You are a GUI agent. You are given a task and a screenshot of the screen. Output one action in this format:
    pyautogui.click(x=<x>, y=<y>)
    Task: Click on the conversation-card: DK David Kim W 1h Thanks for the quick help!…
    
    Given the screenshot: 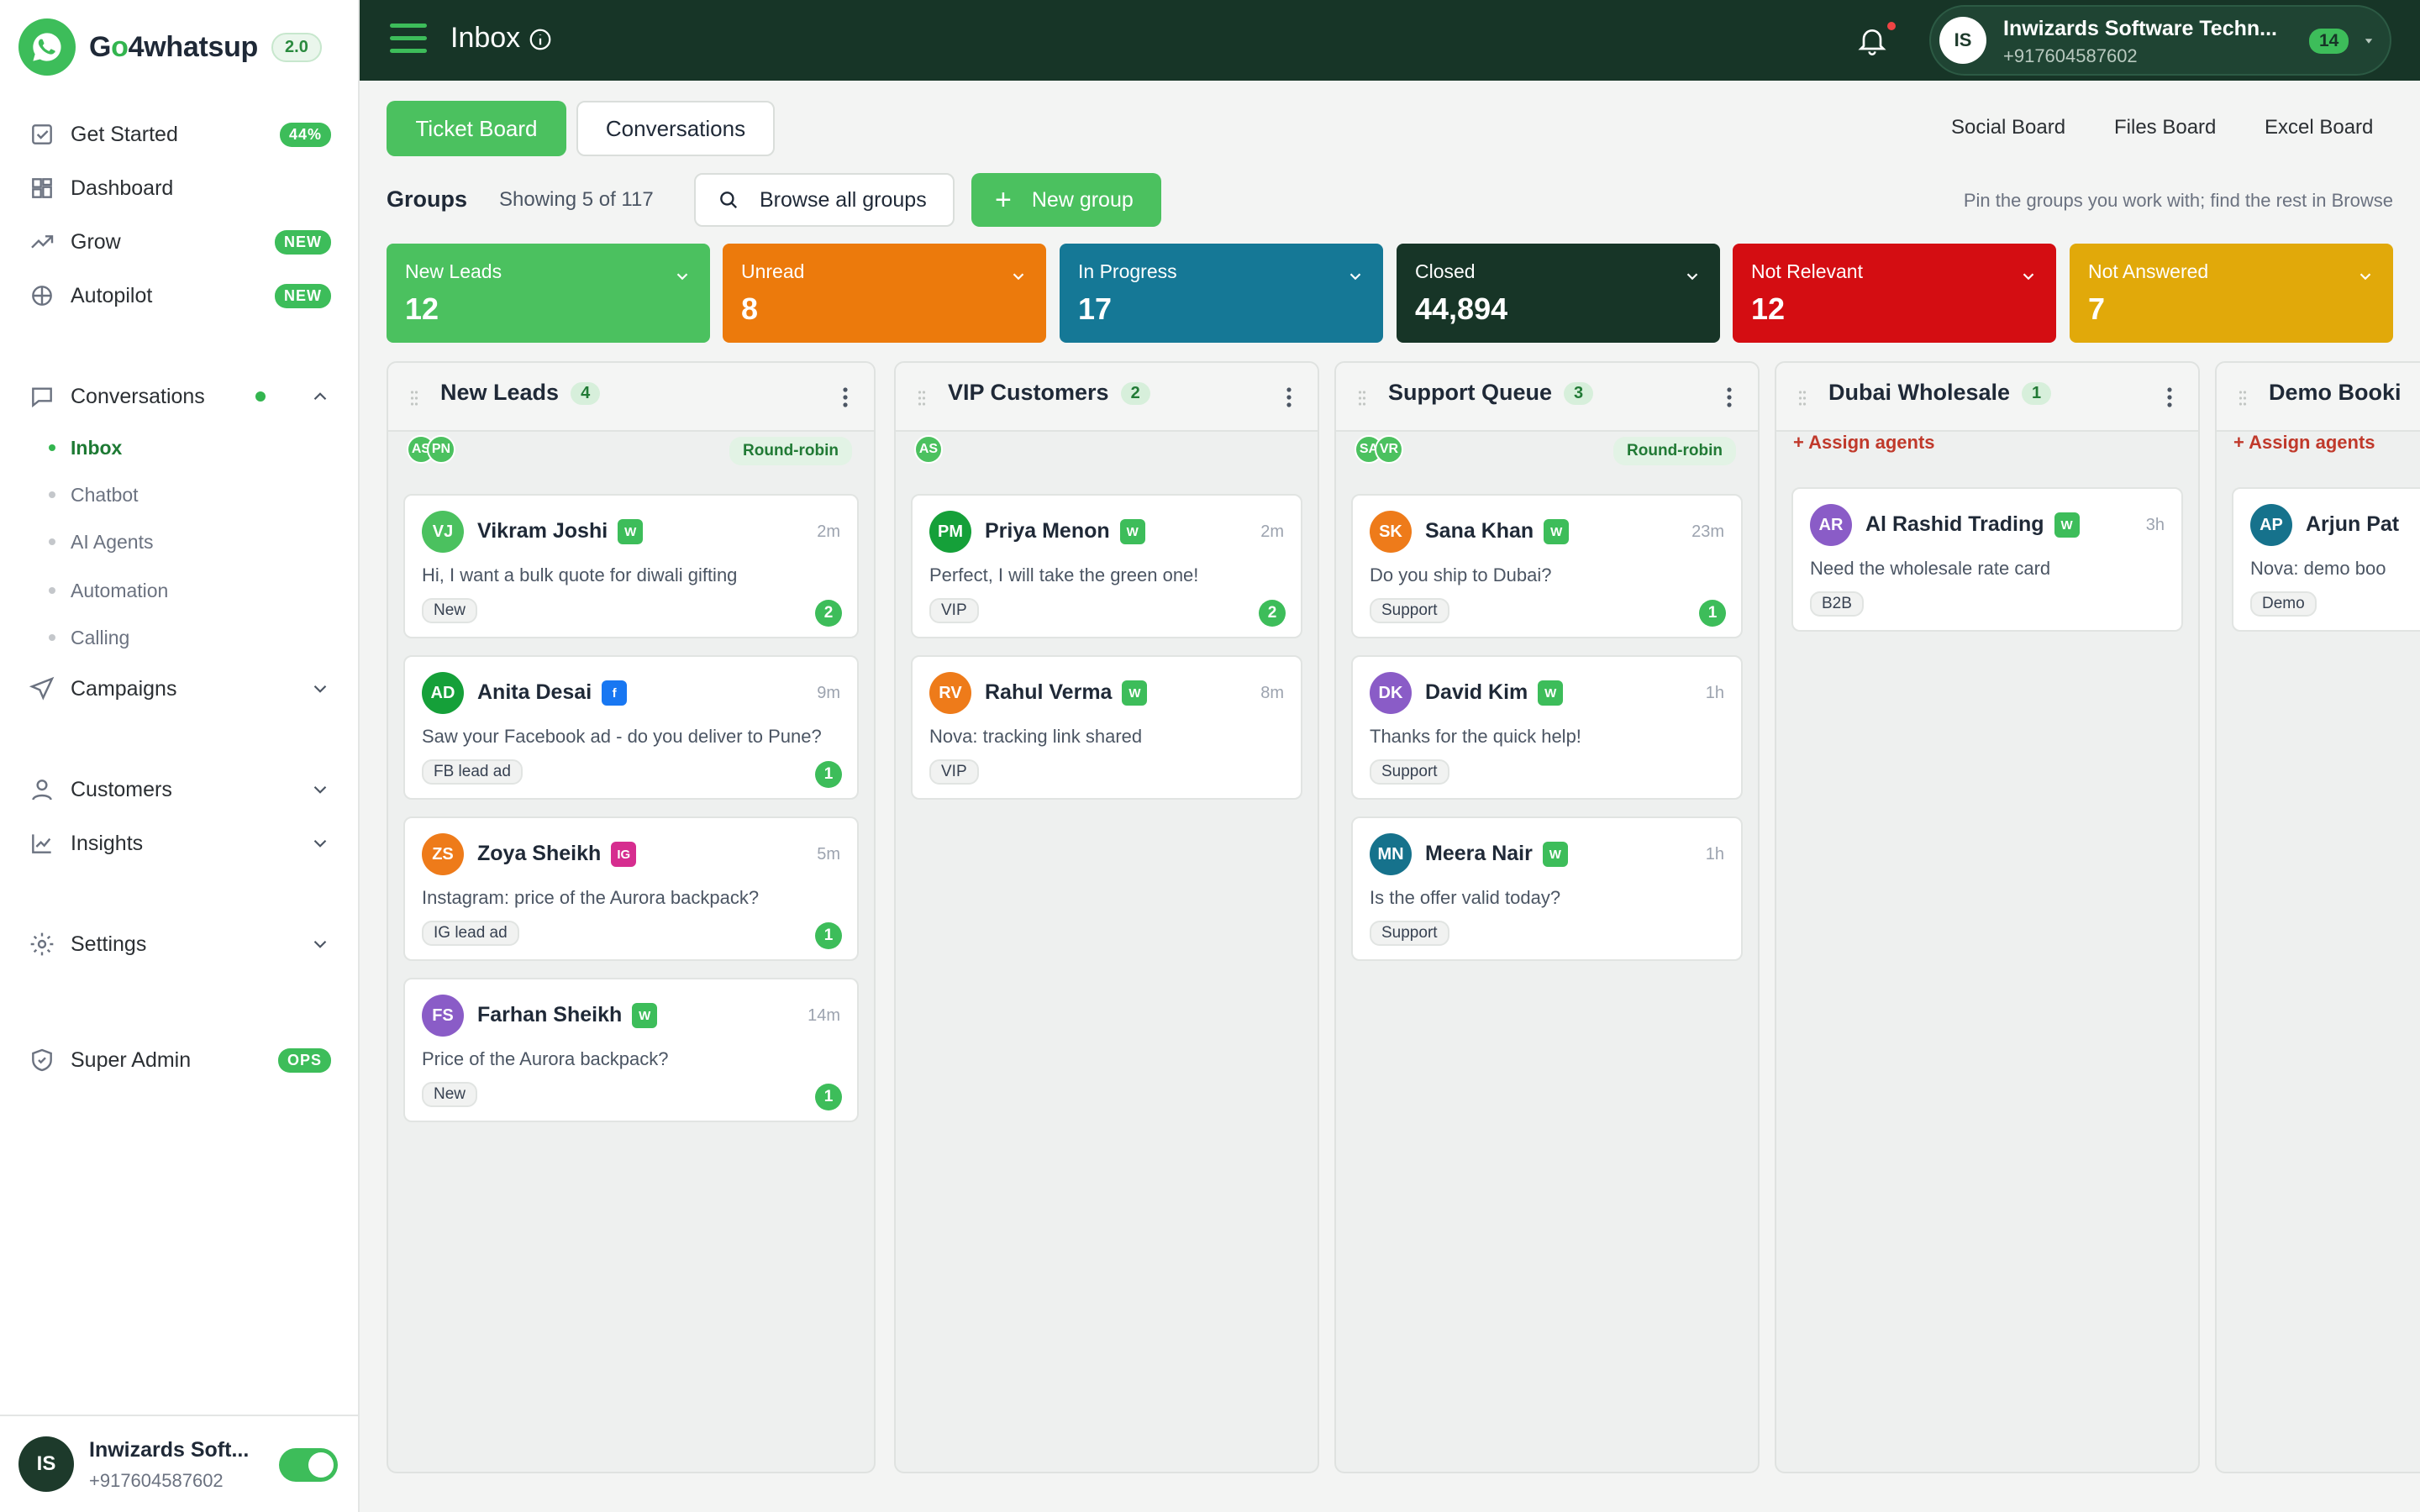 What is the action you would take?
    pyautogui.click(x=1547, y=727)
    